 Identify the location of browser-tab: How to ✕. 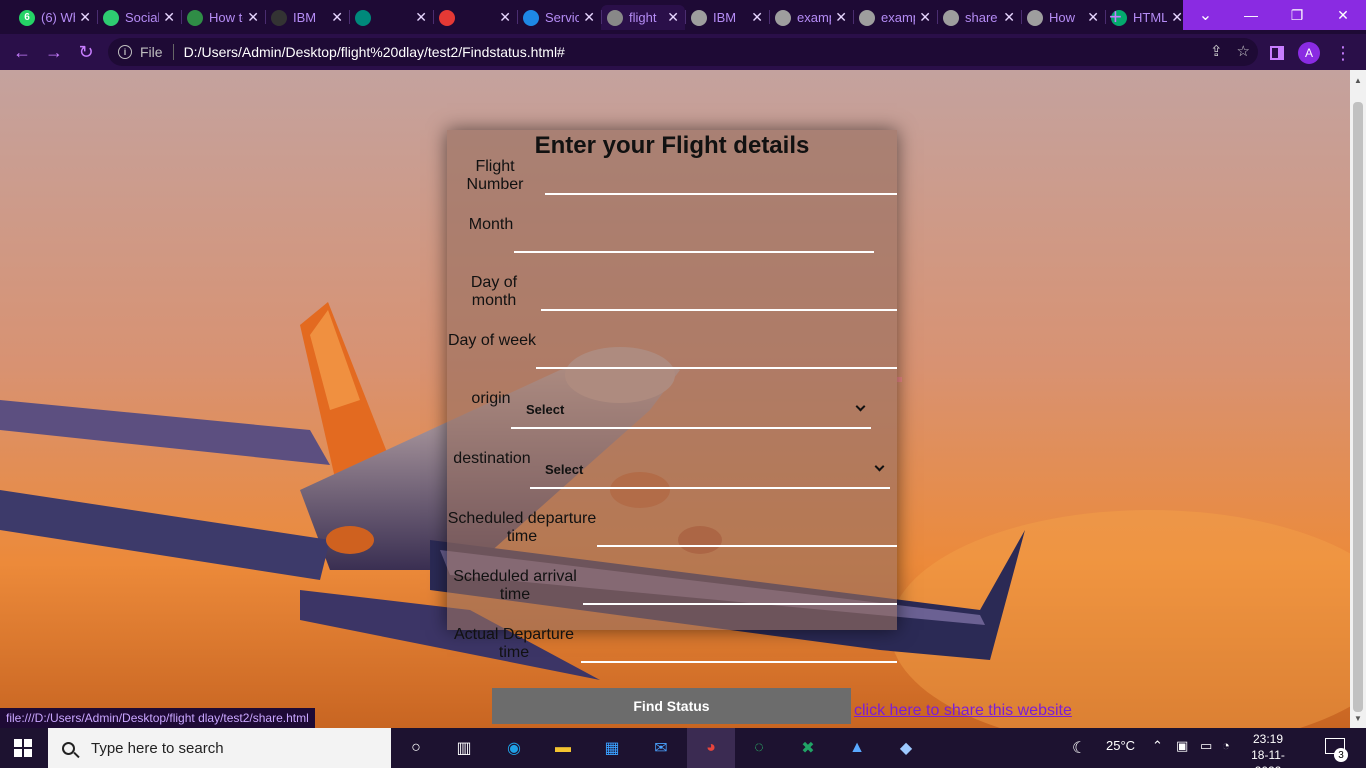
(223, 17).